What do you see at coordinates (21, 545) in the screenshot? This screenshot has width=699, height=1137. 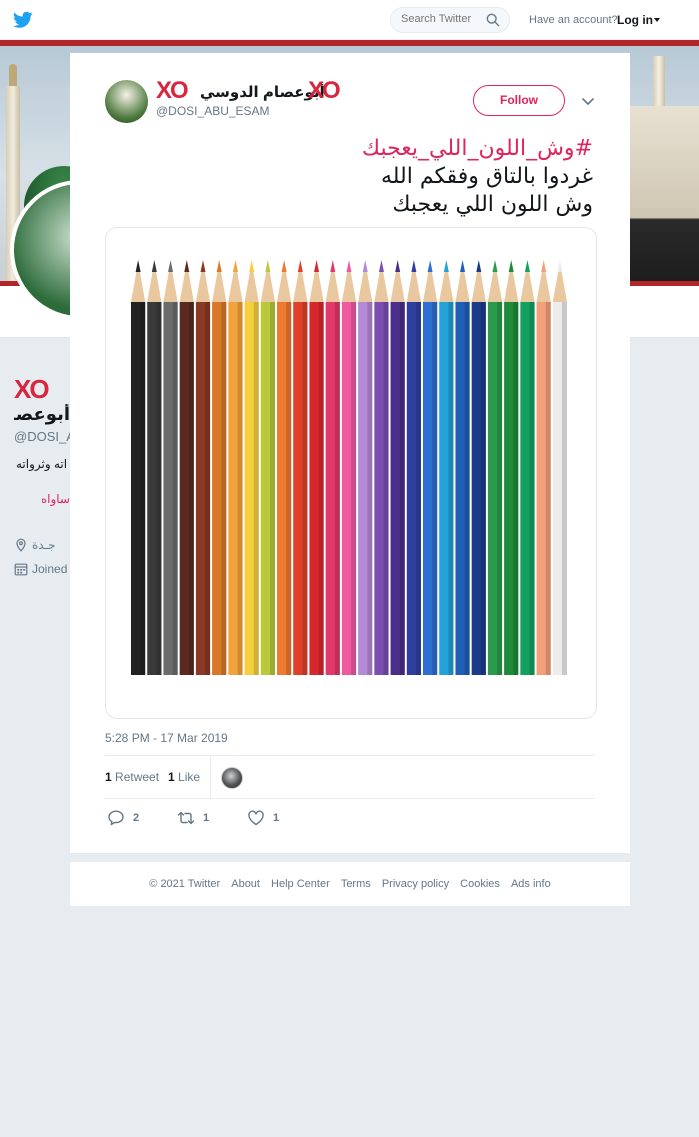 I see `location-pin-icon` at bounding box center [21, 545].